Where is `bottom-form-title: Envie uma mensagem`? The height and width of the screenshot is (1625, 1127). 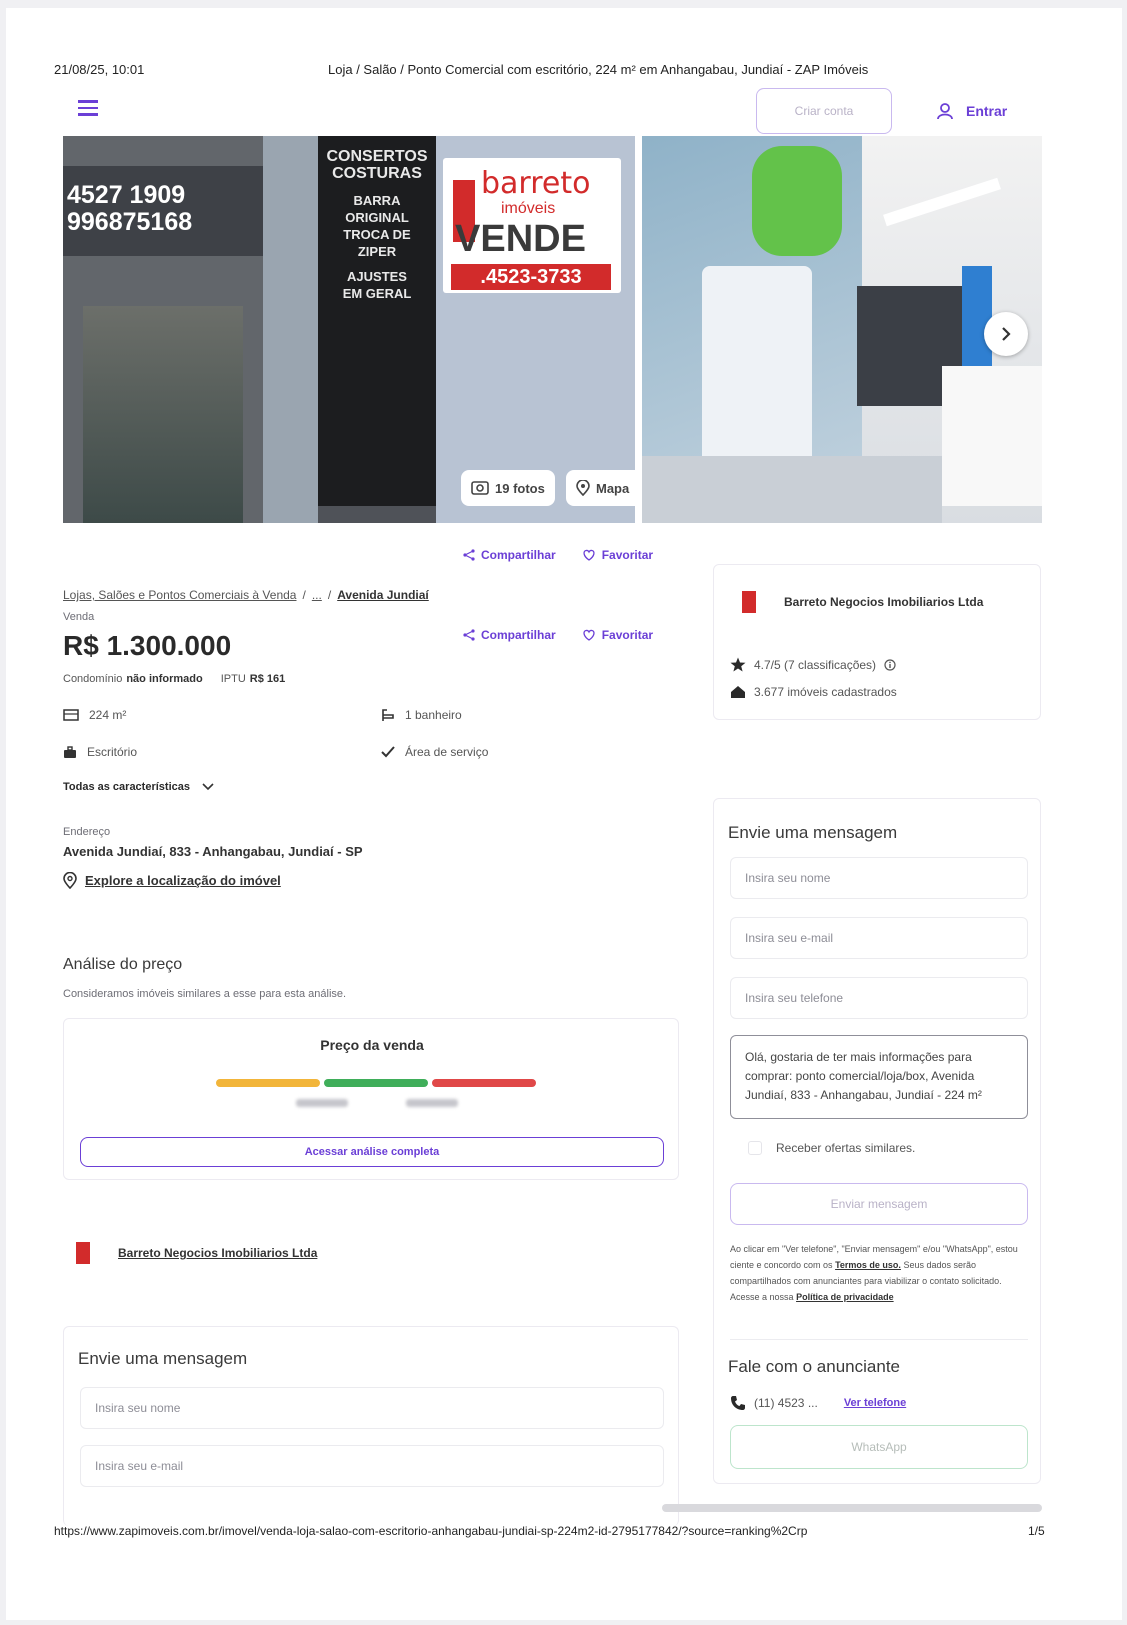 bottom-form-title: Envie uma mensagem is located at coordinates (163, 1358).